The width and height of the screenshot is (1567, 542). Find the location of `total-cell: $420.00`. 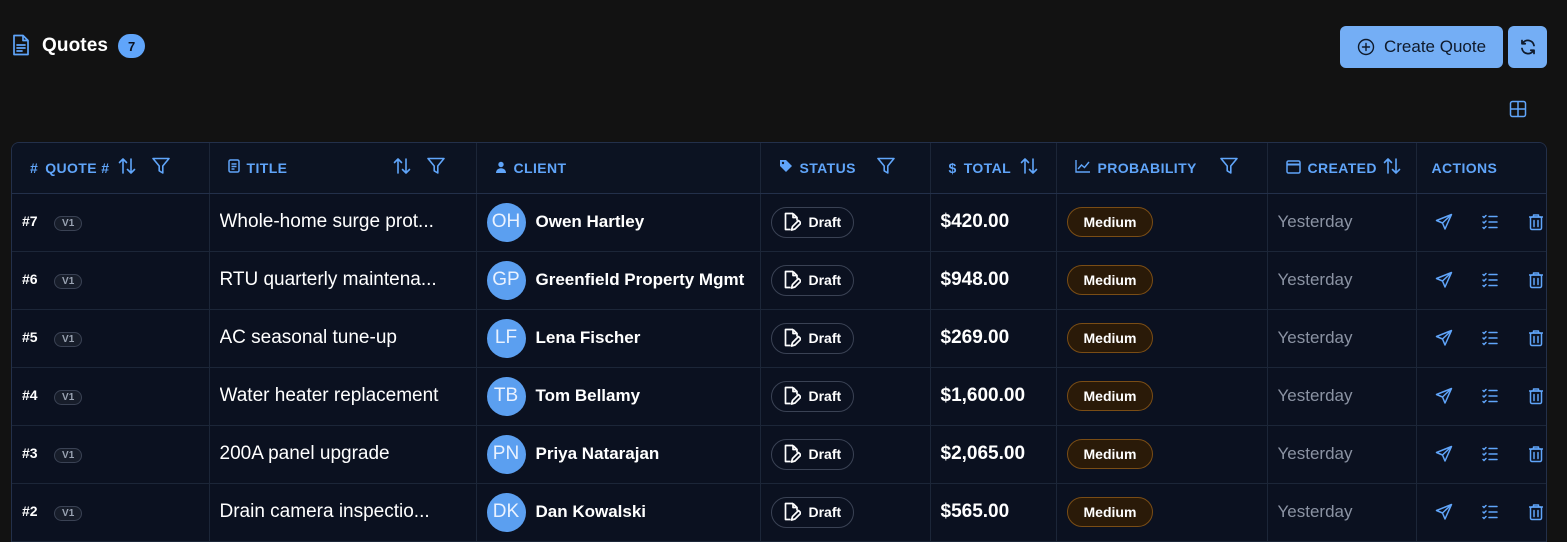

total-cell: $420.00 is located at coordinates (993, 222).